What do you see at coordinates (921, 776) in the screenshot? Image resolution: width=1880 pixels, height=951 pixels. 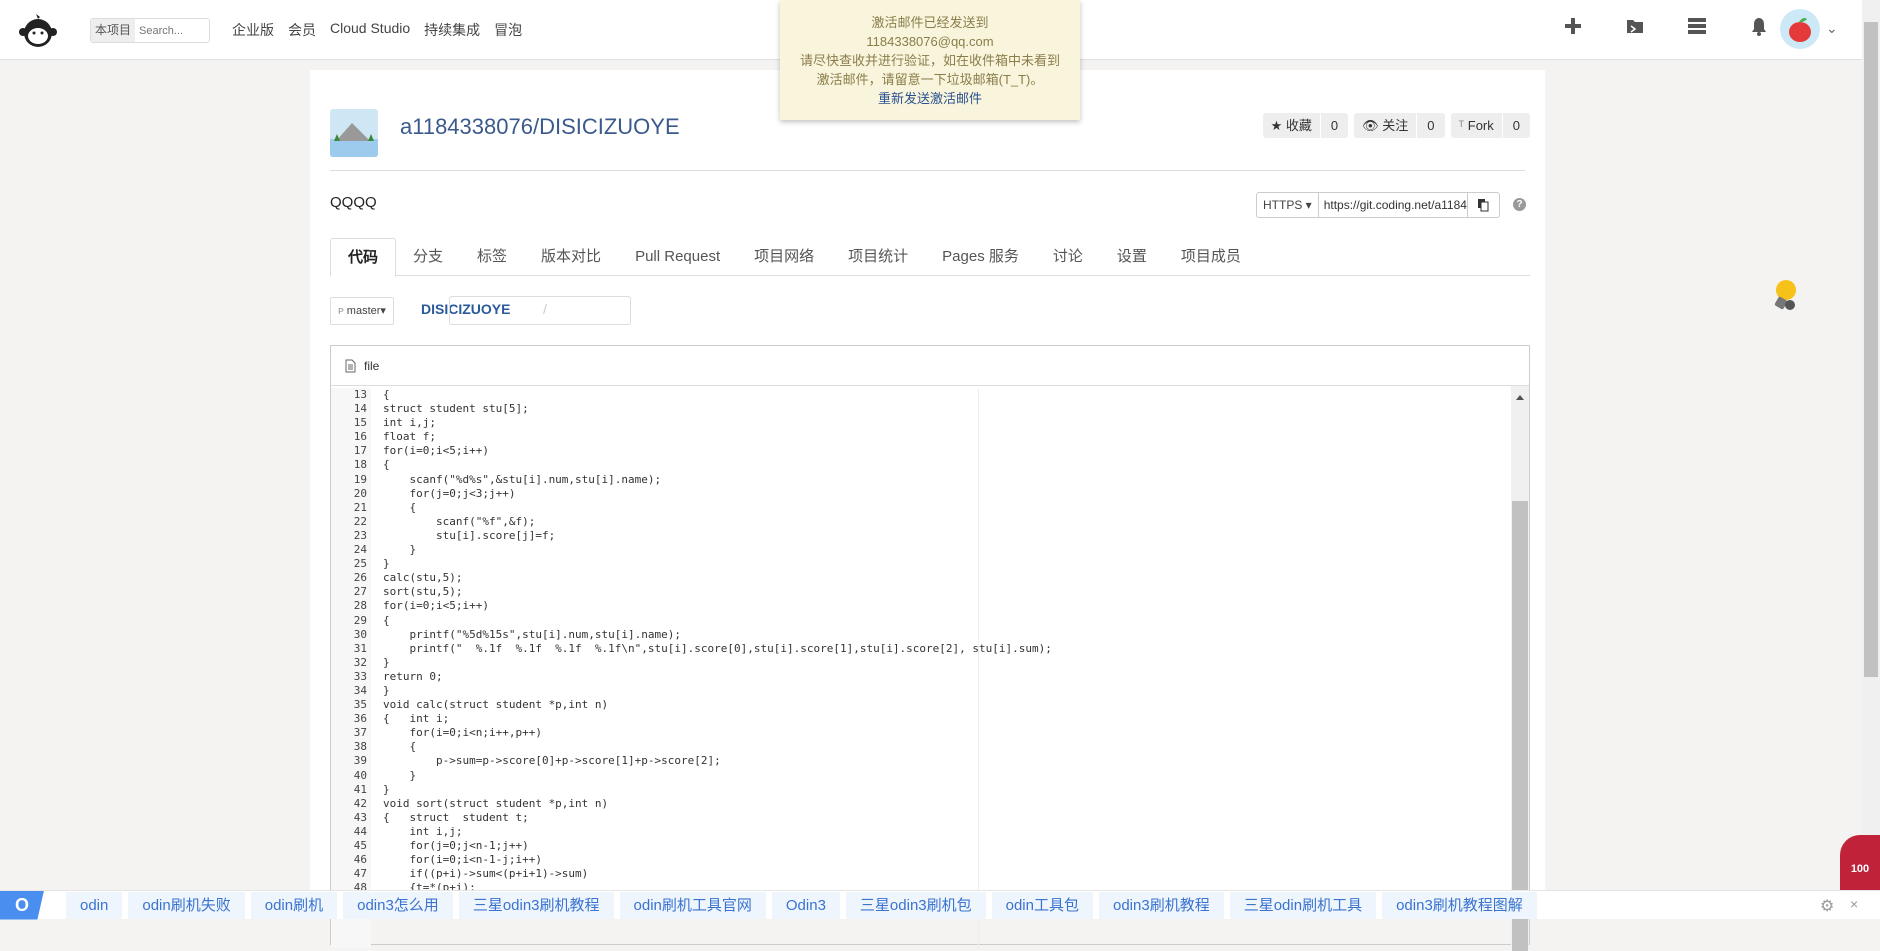 I see `code-line: 40 }` at bounding box center [921, 776].